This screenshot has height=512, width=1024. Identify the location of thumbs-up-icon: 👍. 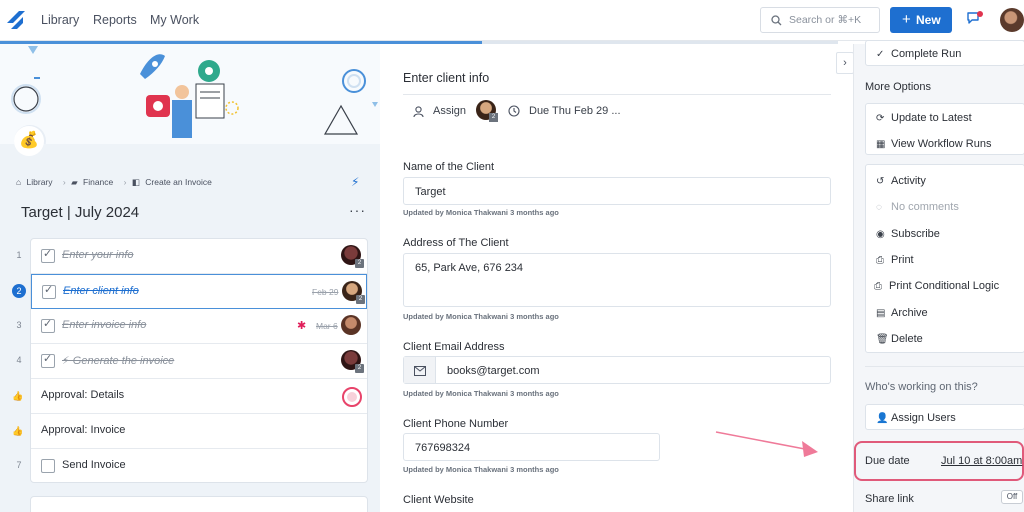
(18, 396).